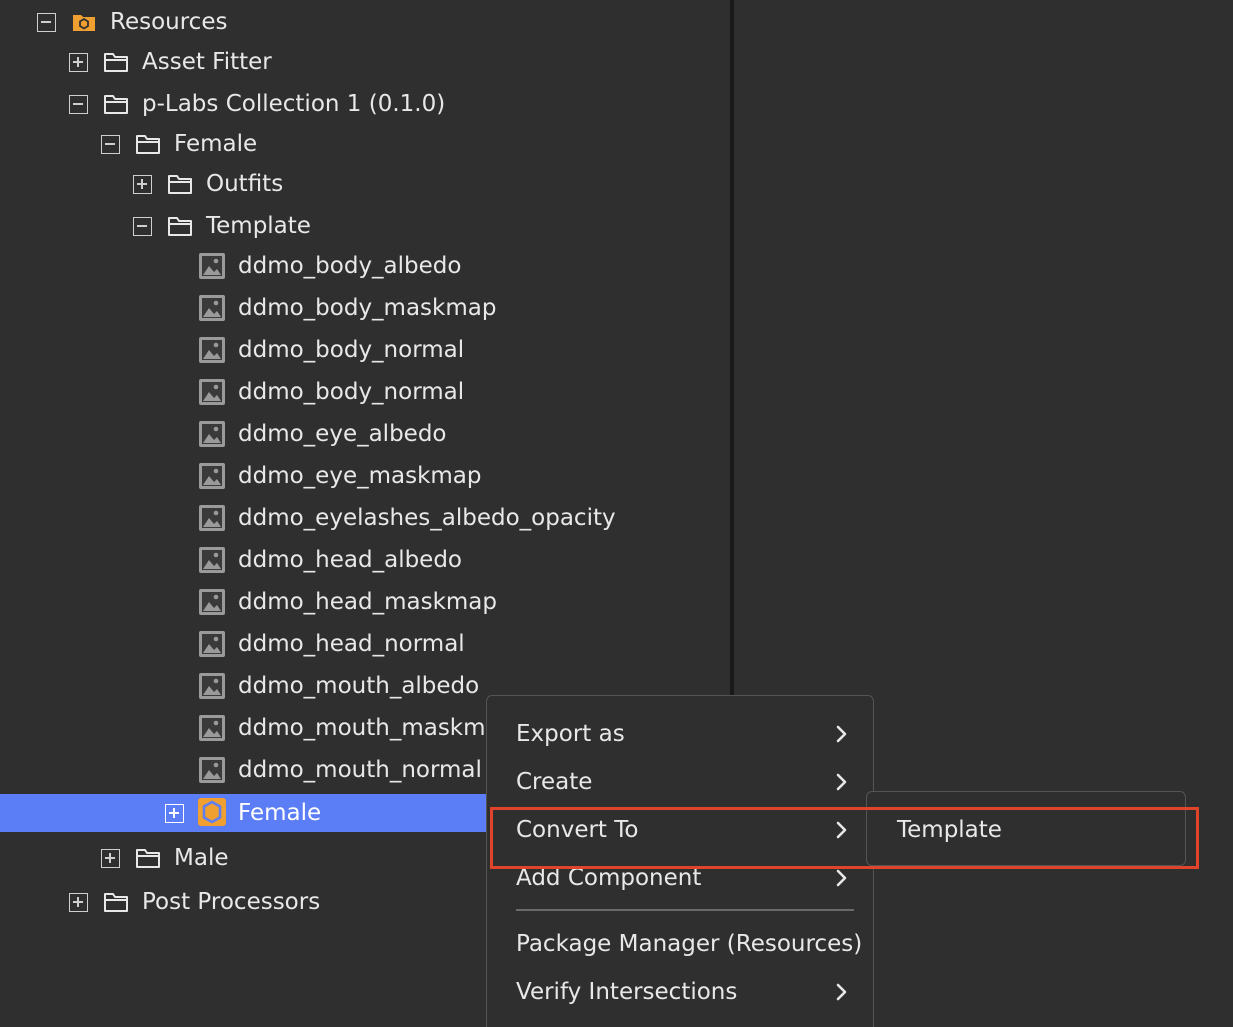 The width and height of the screenshot is (1233, 1027). Describe the element at coordinates (627, 992) in the screenshot. I see `menu-item-label: Verify Intersections` at that location.